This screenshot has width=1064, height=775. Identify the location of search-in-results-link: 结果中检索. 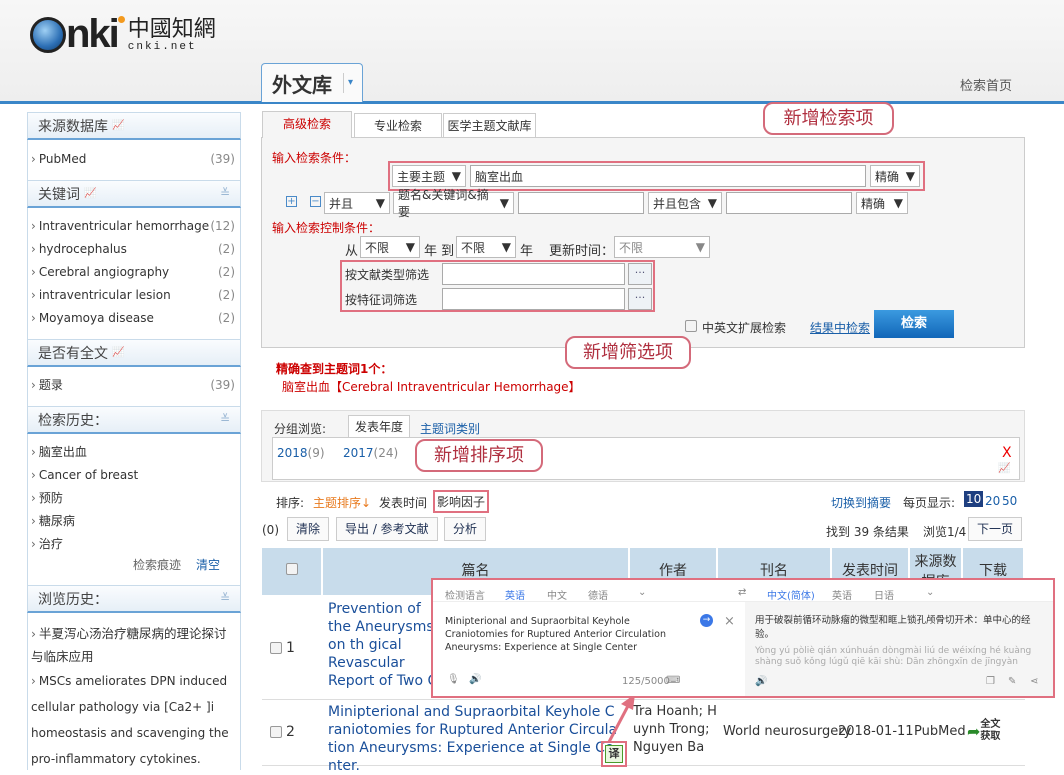
(840, 327).